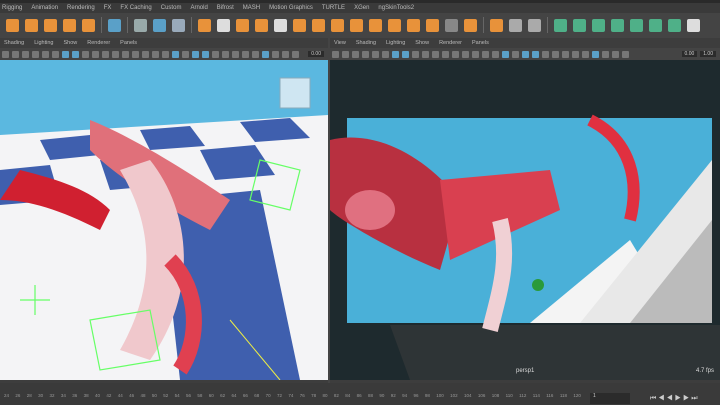 The height and width of the screenshot is (405, 720). What do you see at coordinates (44, 8) in the screenshot?
I see `shelf-tab: Animation` at bounding box center [44, 8].